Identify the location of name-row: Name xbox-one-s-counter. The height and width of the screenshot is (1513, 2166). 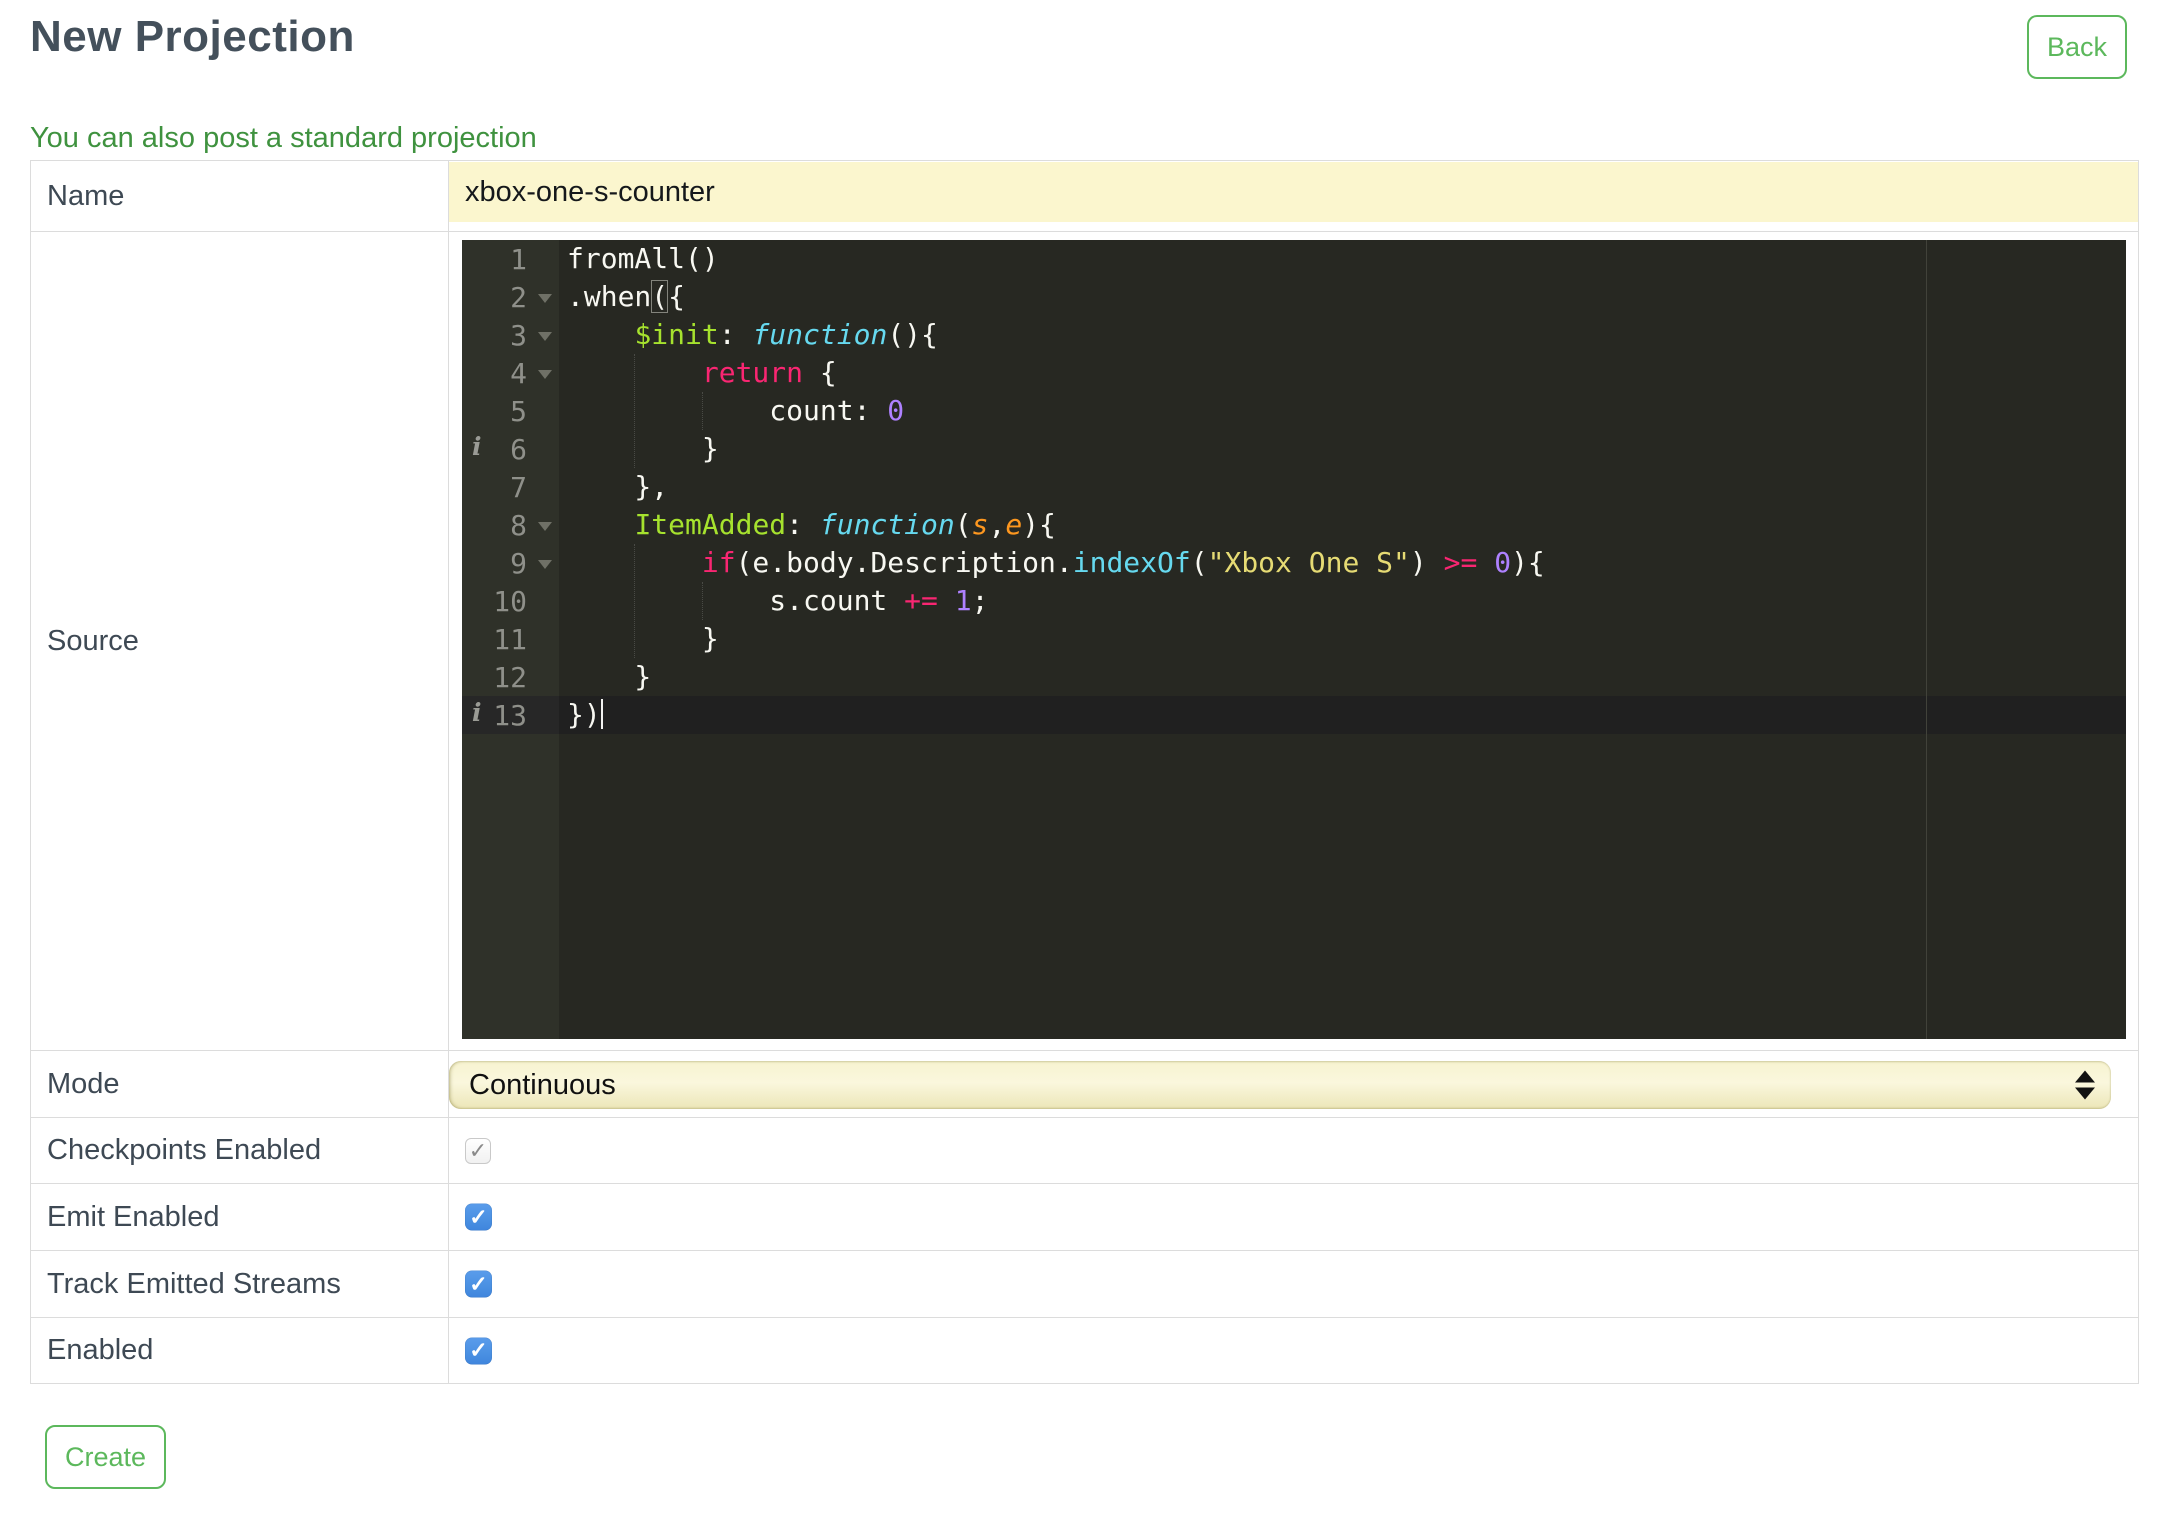
(1084, 196).